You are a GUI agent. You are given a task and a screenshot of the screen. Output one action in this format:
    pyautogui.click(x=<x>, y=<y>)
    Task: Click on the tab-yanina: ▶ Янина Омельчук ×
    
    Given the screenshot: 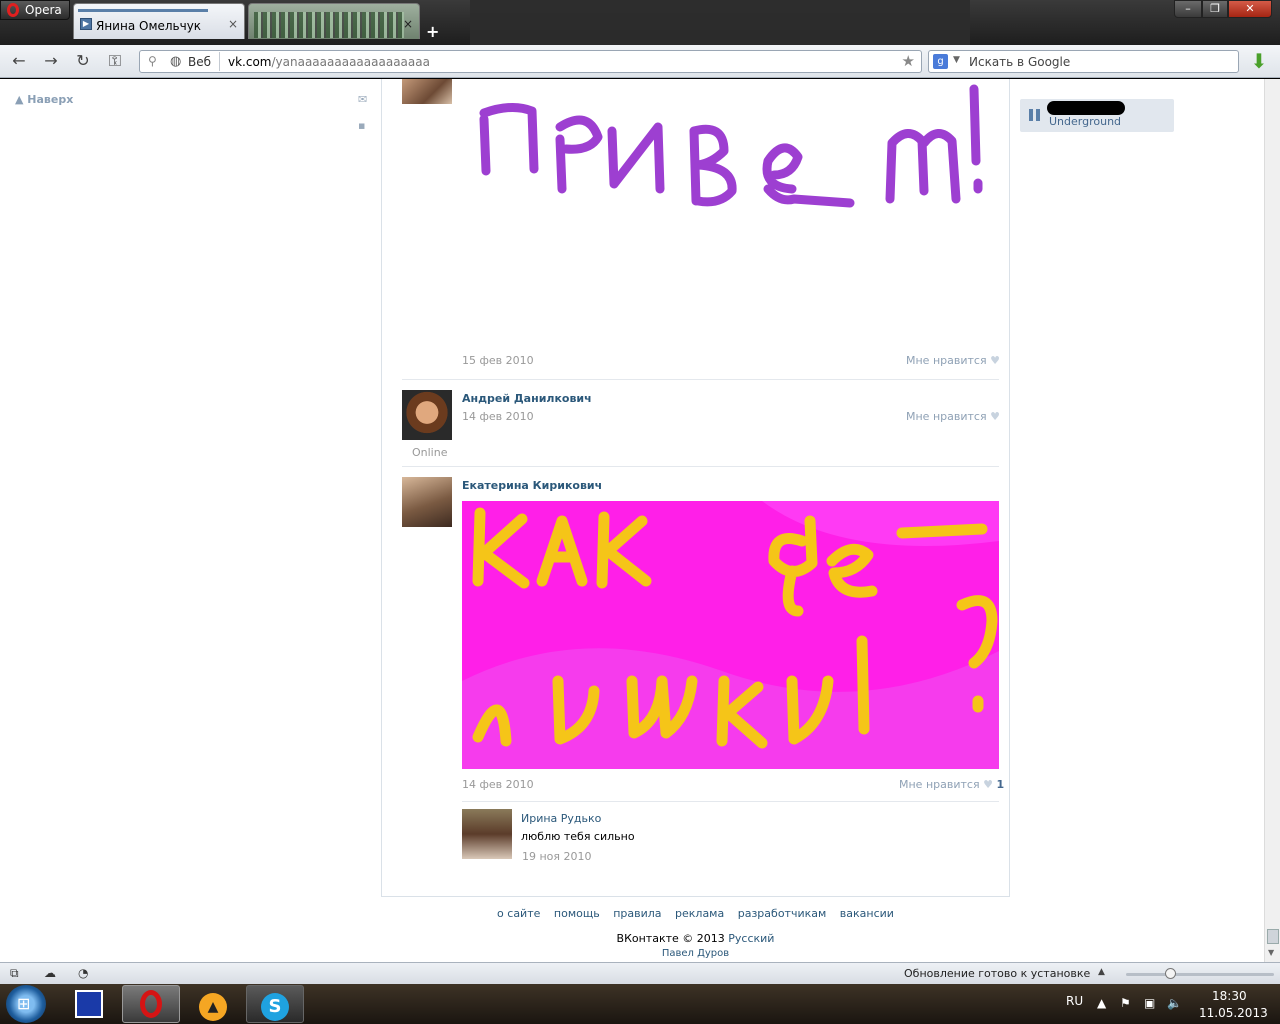 What is the action you would take?
    pyautogui.click(x=159, y=21)
    